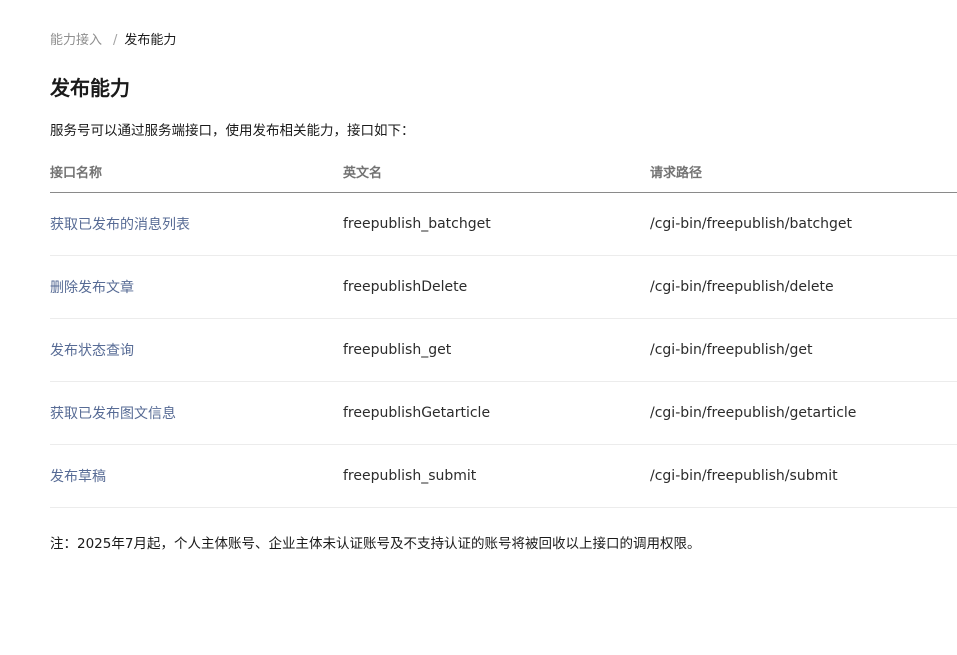 The height and width of the screenshot is (655, 957). What do you see at coordinates (196, 413) in the screenshot?
I see `api-name-link: 获取已发布图文信息` at bounding box center [196, 413].